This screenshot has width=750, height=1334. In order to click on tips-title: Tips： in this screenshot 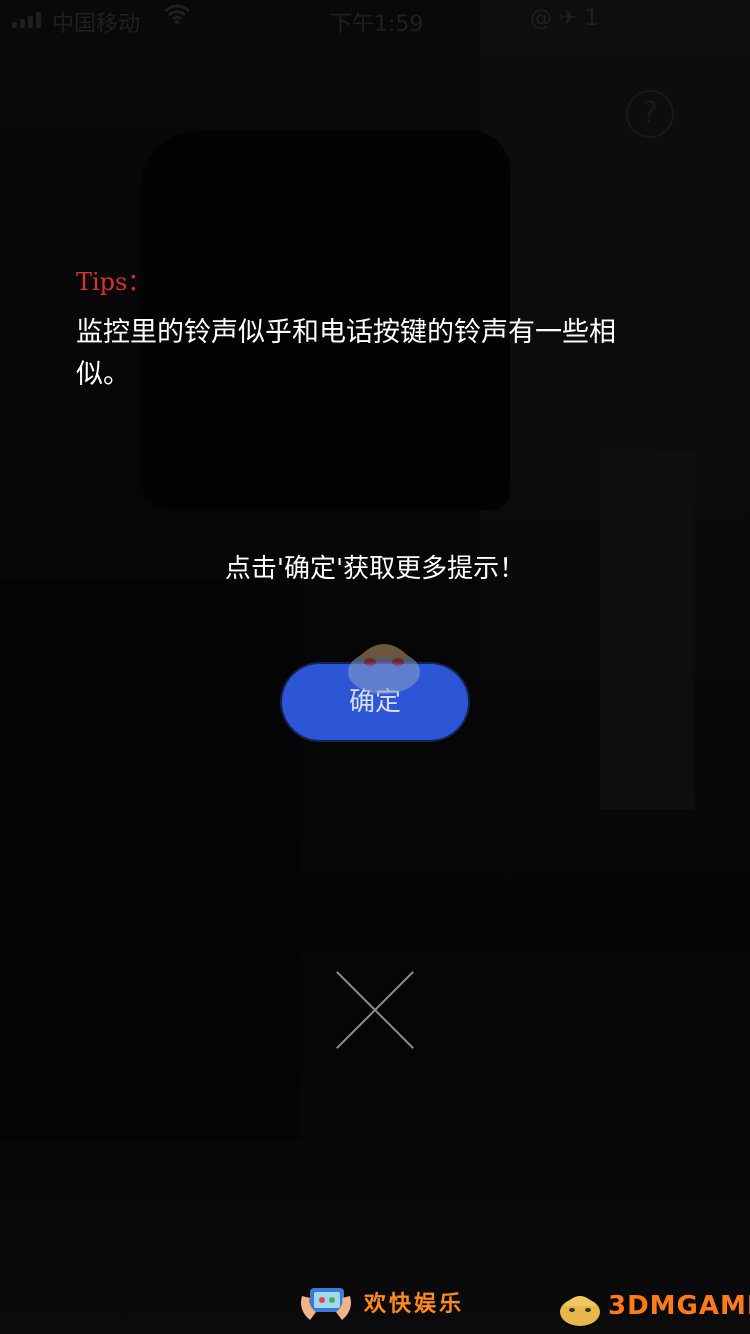, I will do `click(114, 282)`.